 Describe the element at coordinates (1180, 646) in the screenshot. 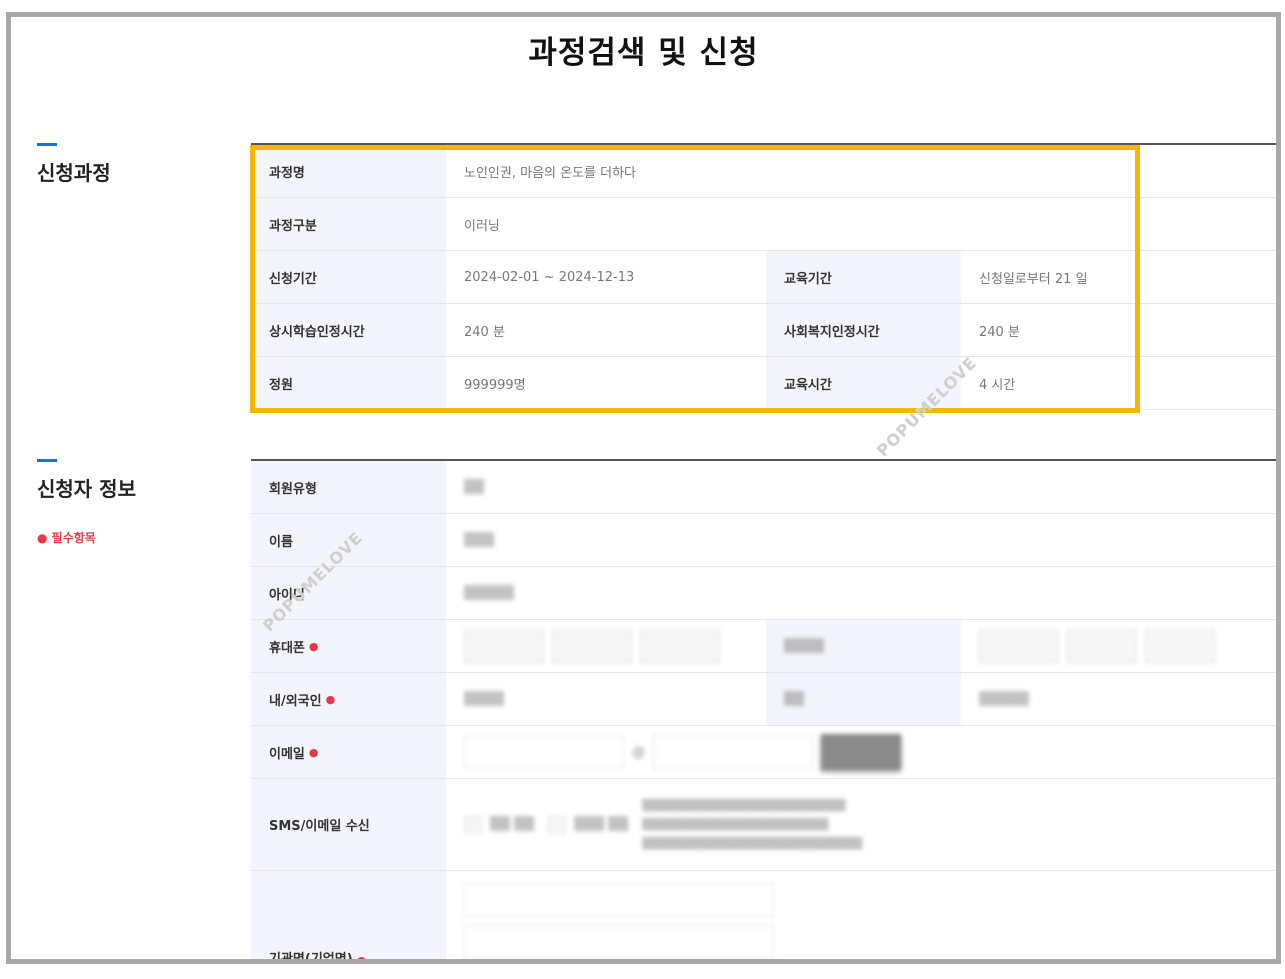

I see `phone-last-input` at that location.